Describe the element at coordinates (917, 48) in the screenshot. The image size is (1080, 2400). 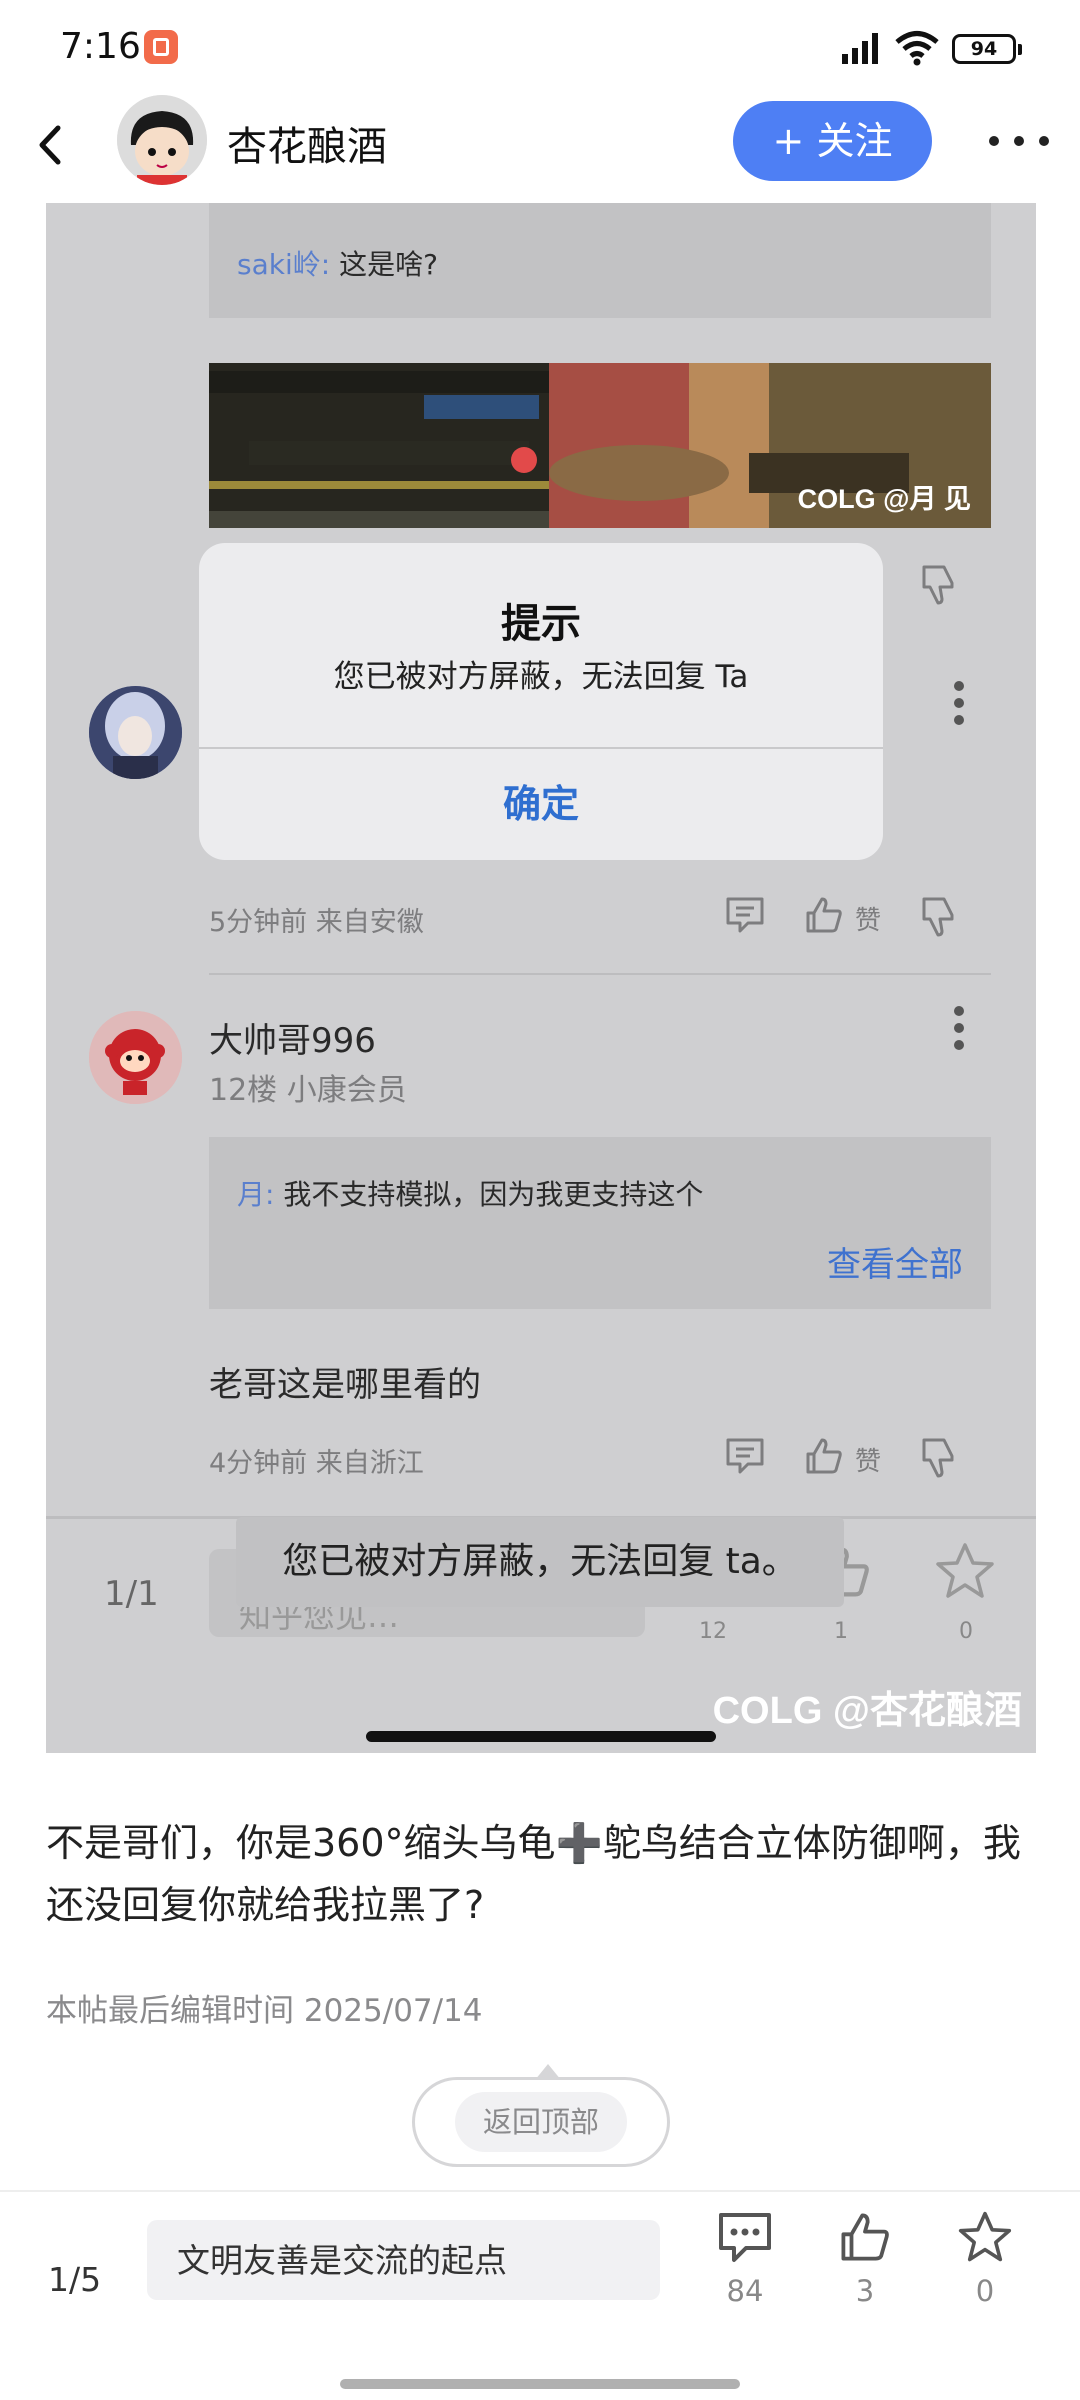
I see `wifi-icon` at that location.